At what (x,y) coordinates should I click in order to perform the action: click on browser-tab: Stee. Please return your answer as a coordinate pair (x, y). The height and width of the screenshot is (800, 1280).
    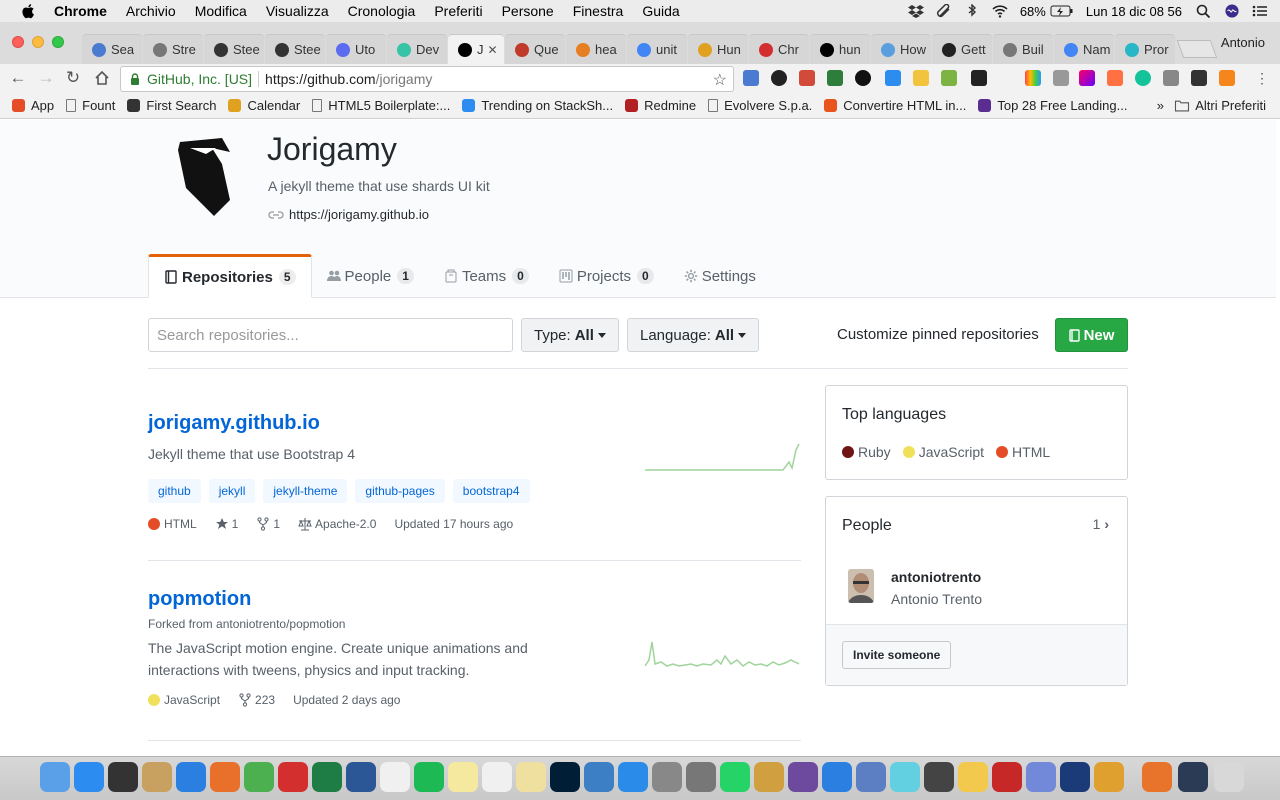
    Looking at the image, I should click on (234, 49).